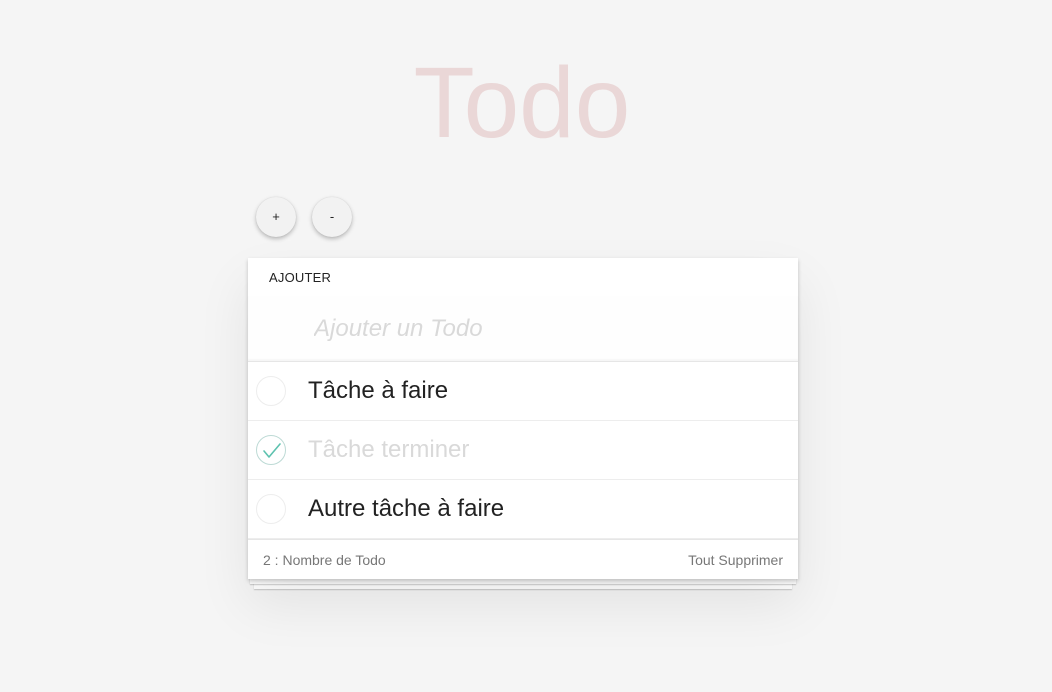  Describe the element at coordinates (324, 560) in the screenshot. I see `todo-count: 2 : Nombre de Todo` at that location.